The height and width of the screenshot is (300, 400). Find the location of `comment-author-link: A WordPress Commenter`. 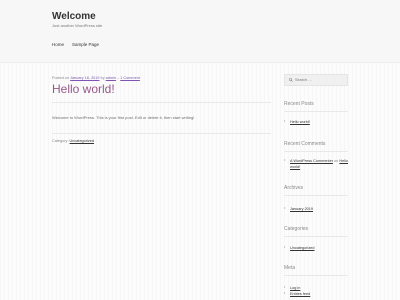

comment-author-link: A WordPress Commenter is located at coordinates (311, 161).